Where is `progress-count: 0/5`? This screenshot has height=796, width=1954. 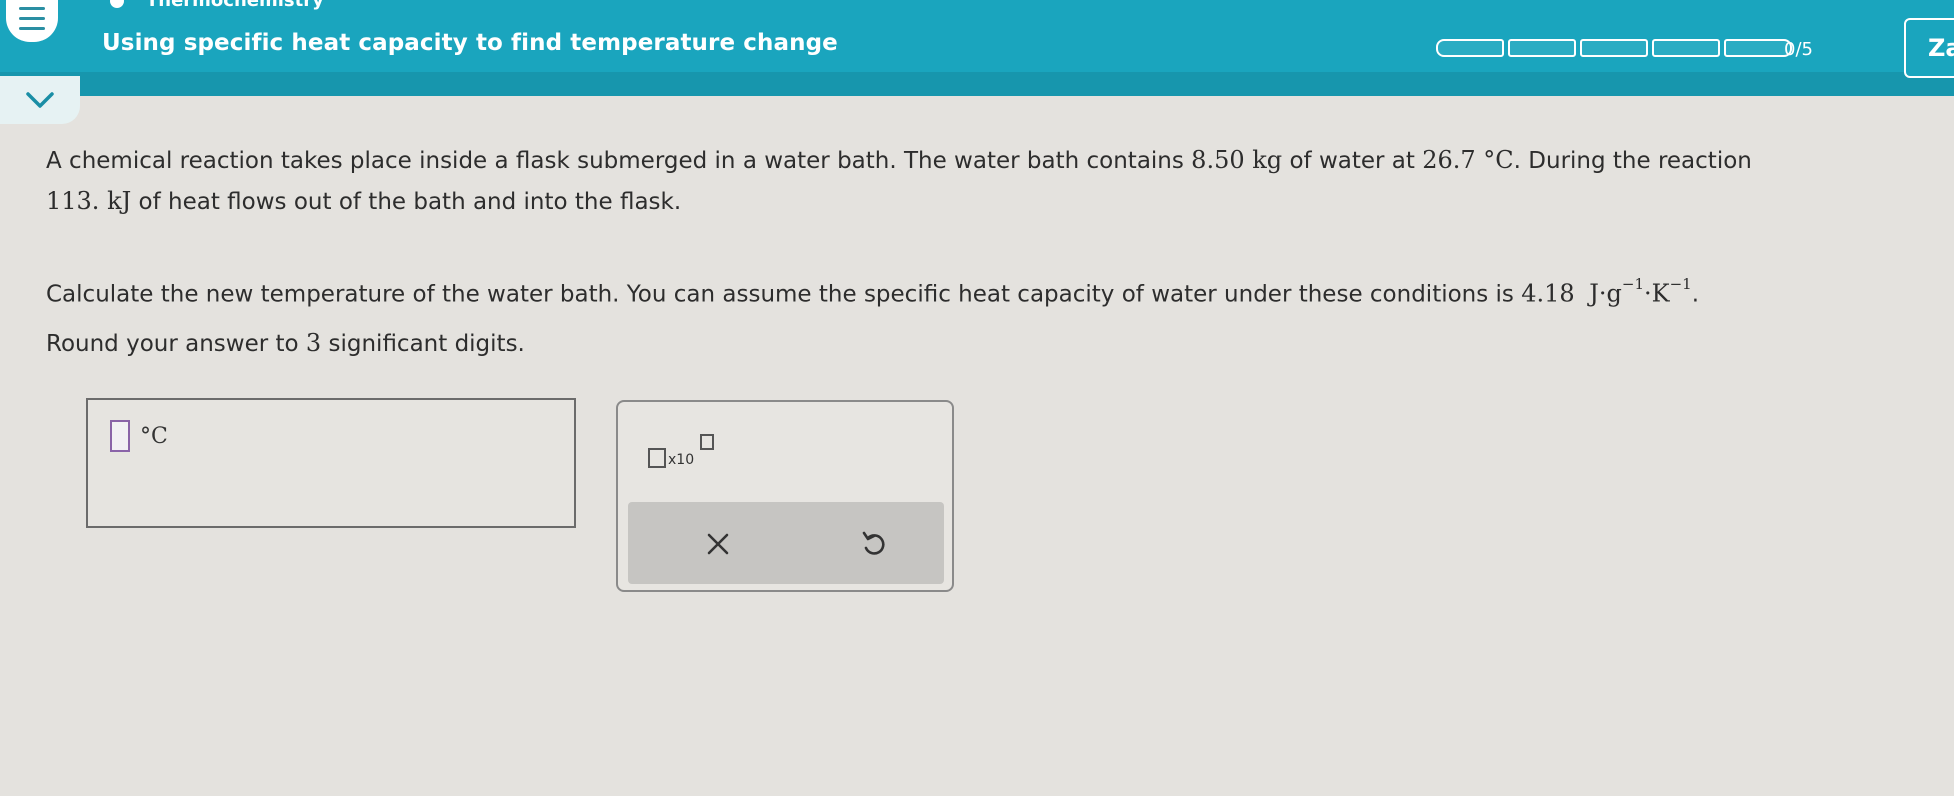
progress-count: 0/5 is located at coordinates (1798, 49).